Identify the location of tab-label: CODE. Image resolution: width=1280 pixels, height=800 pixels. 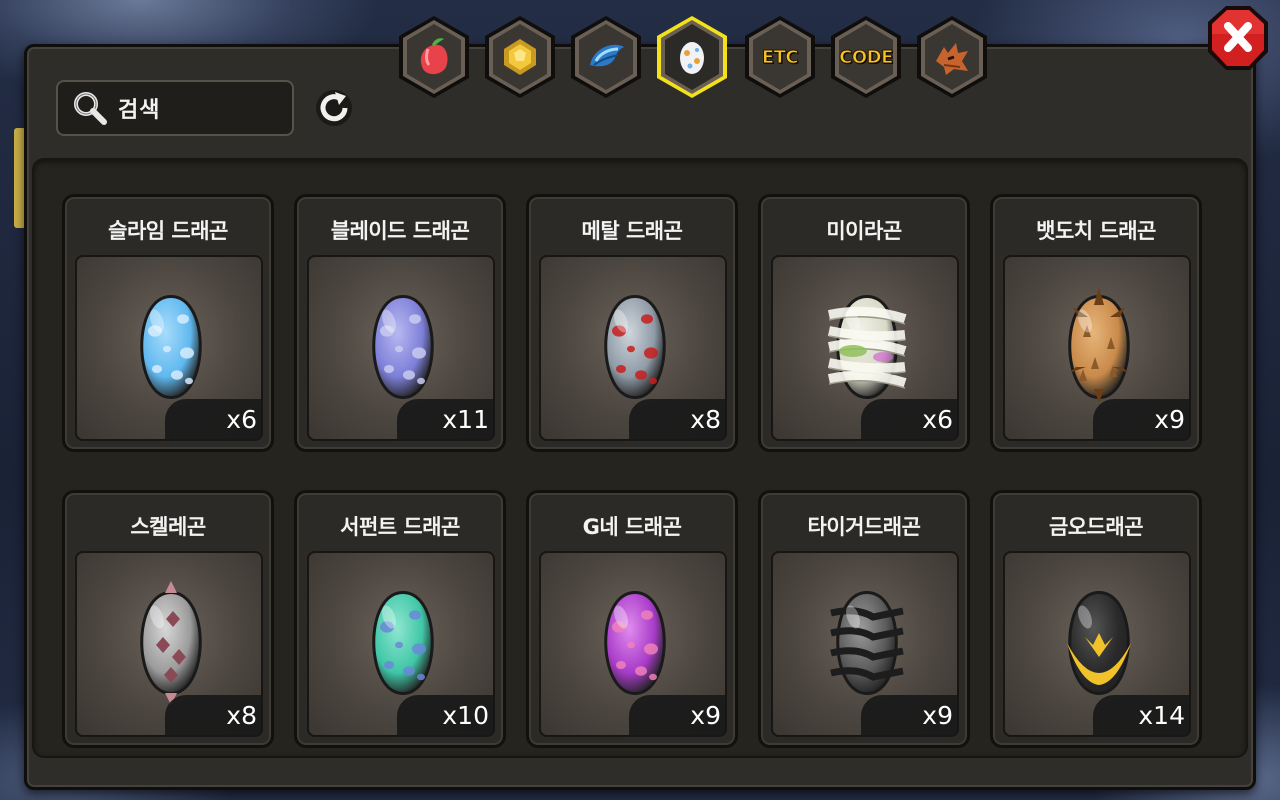
(866, 57).